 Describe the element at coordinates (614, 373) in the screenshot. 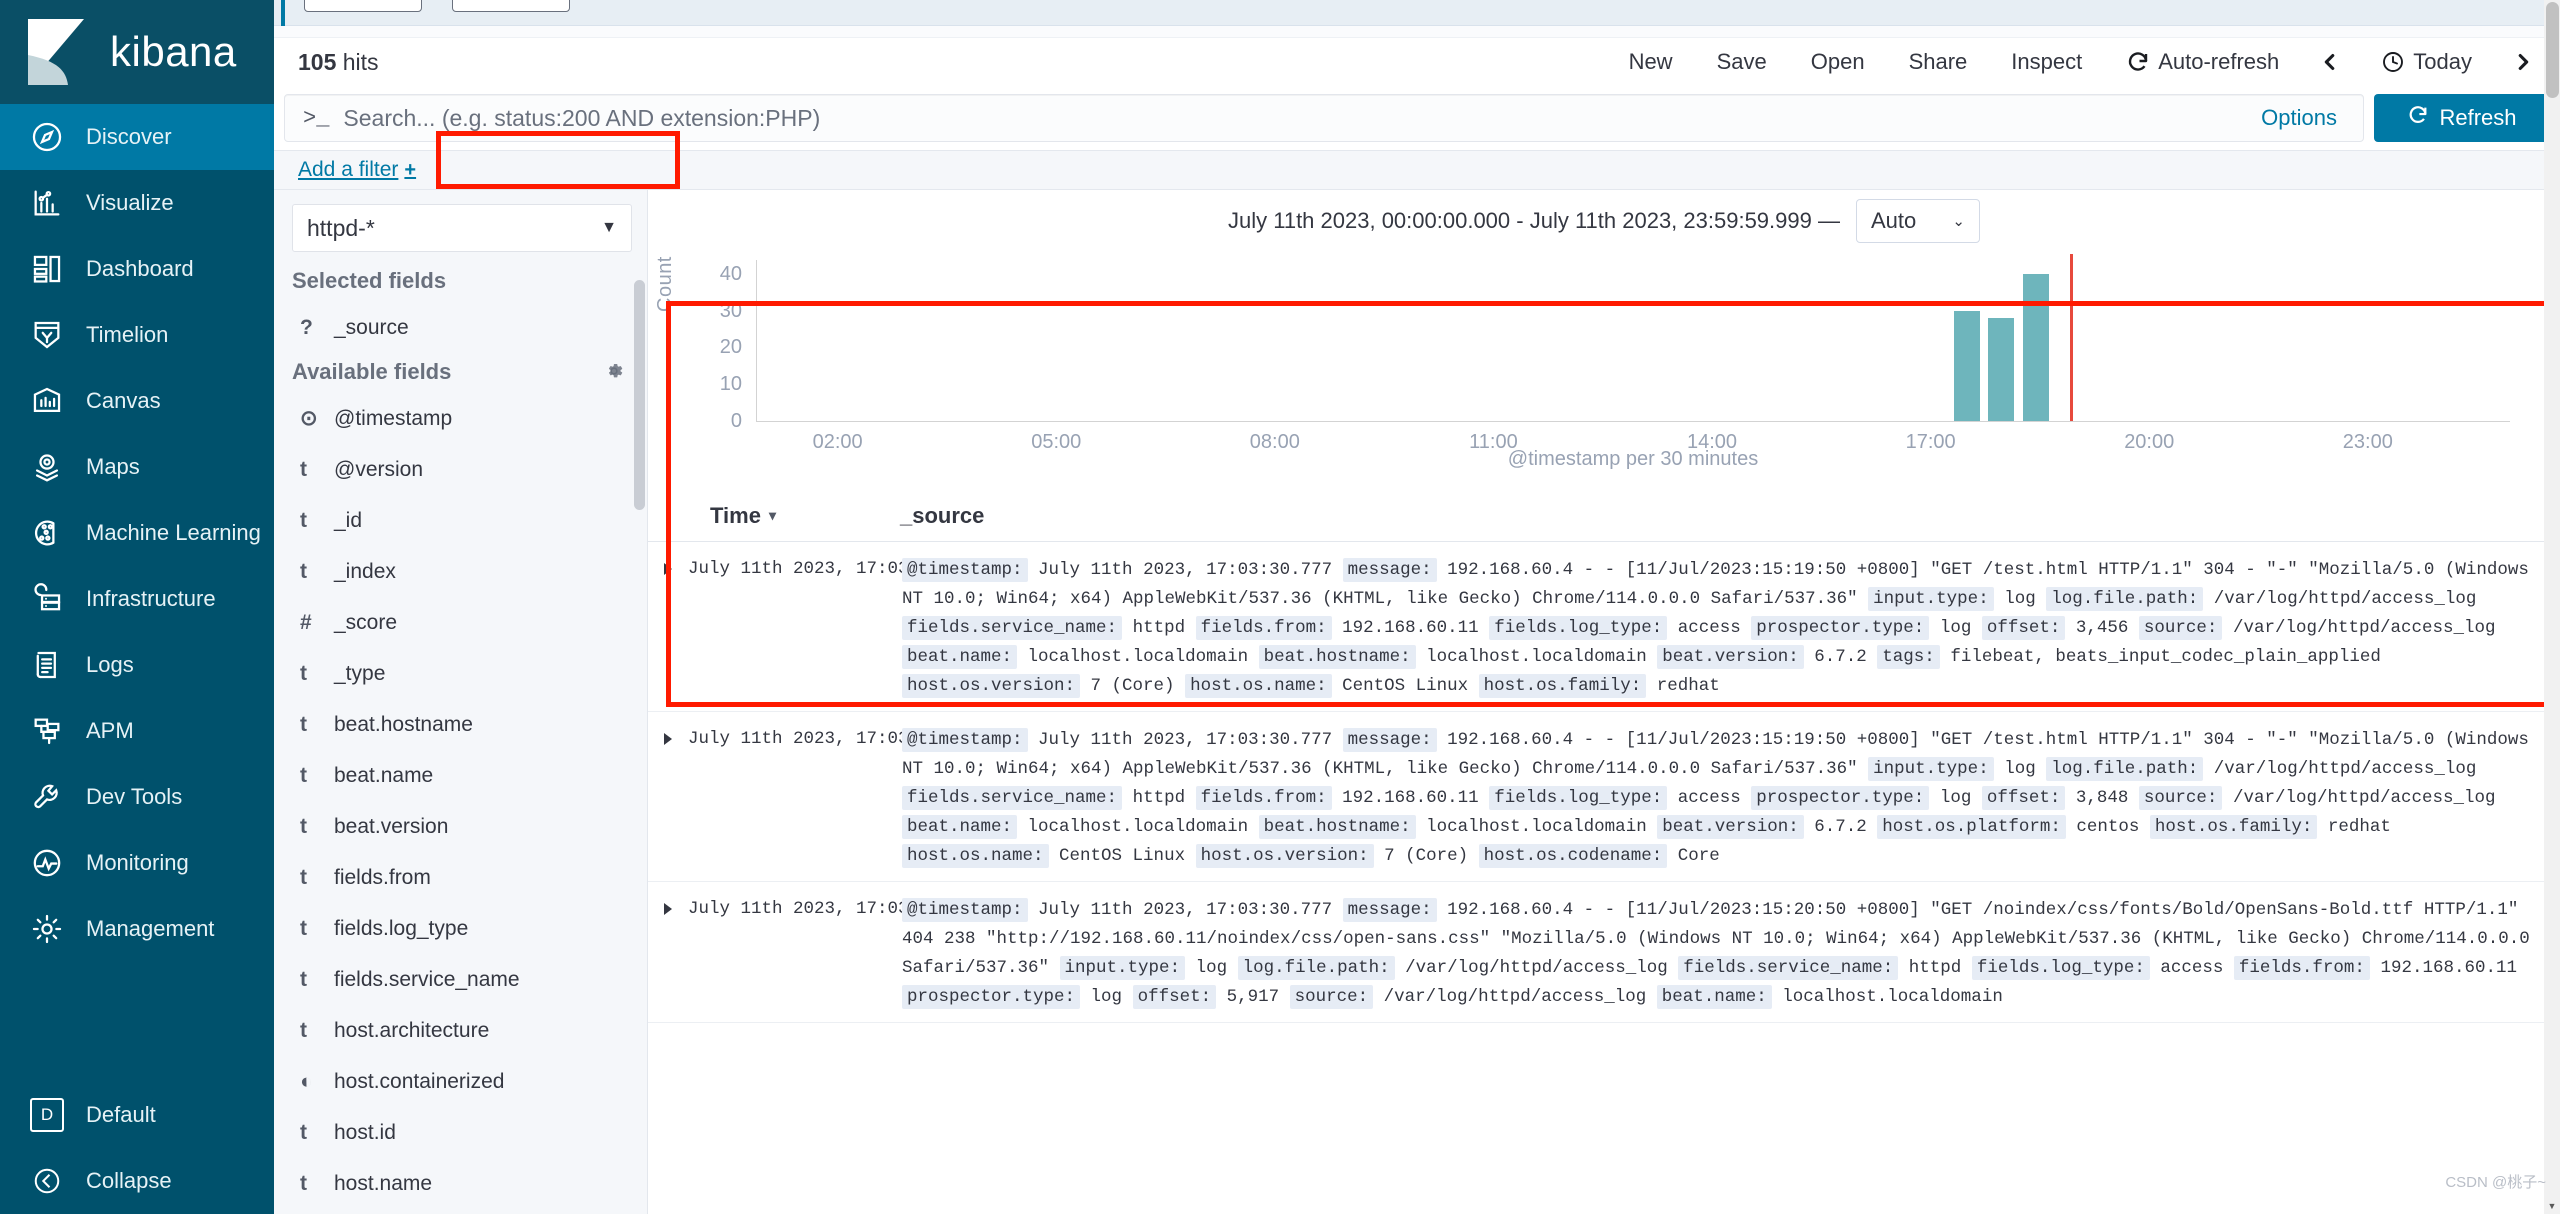

I see `field-settings-gear-icon` at that location.